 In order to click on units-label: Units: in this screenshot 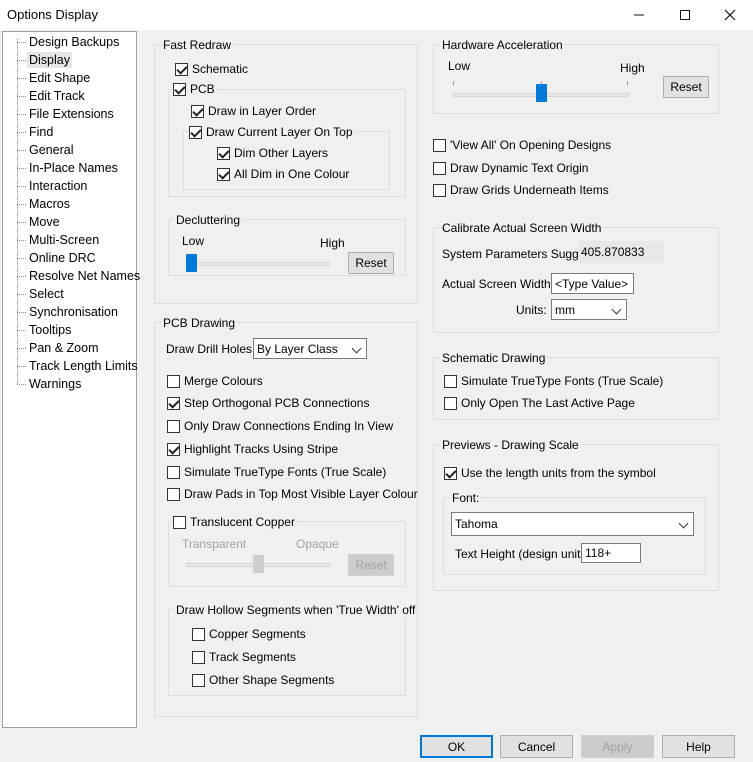, I will do `click(531, 310)`.